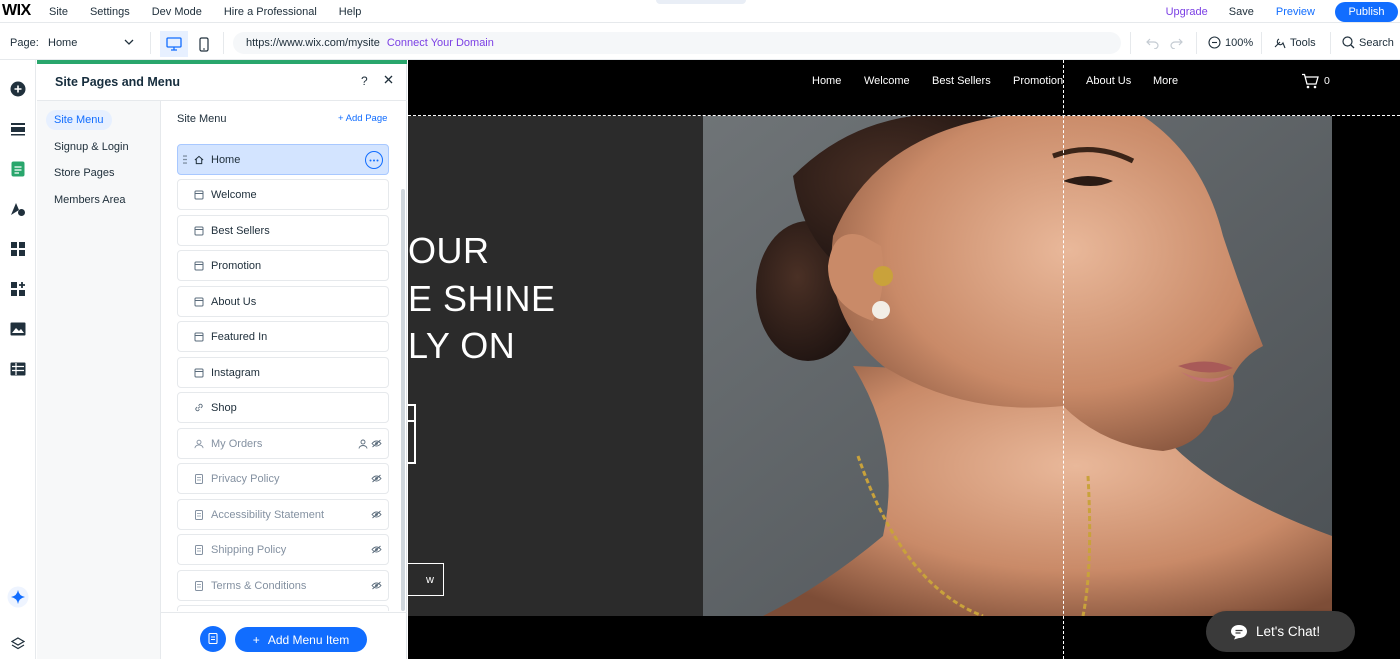  Describe the element at coordinates (18, 329) in the screenshot. I see `media-icon` at that location.